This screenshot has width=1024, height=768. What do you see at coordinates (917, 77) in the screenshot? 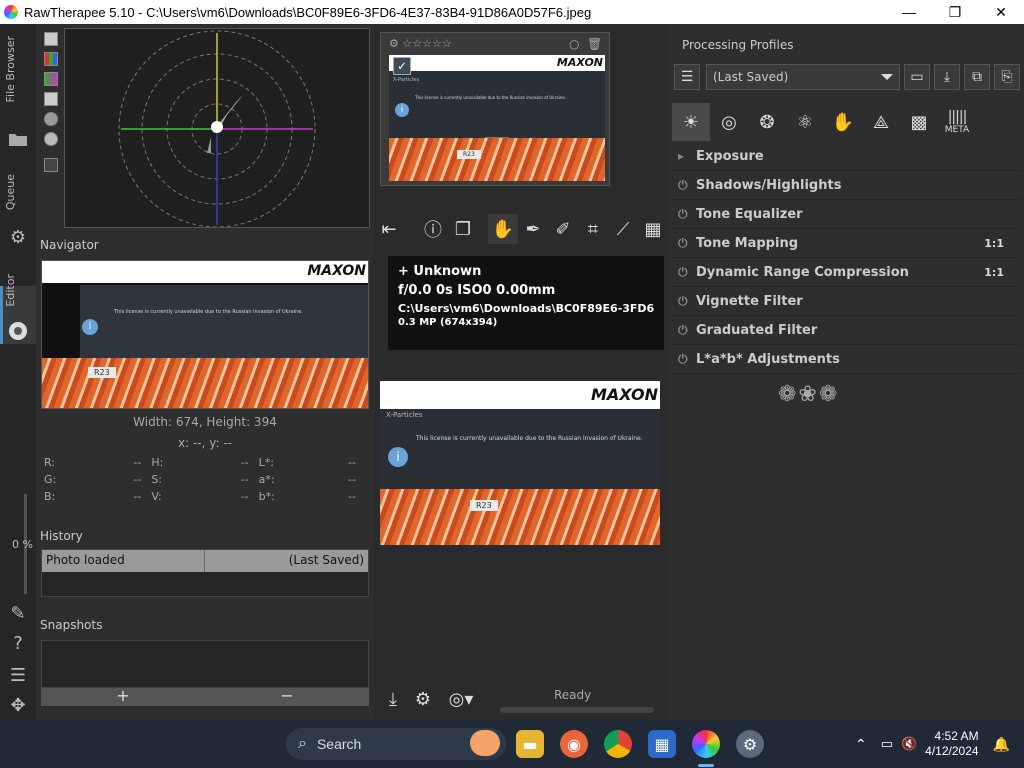
I see `open-profile-folder-icon: ▭` at bounding box center [917, 77].